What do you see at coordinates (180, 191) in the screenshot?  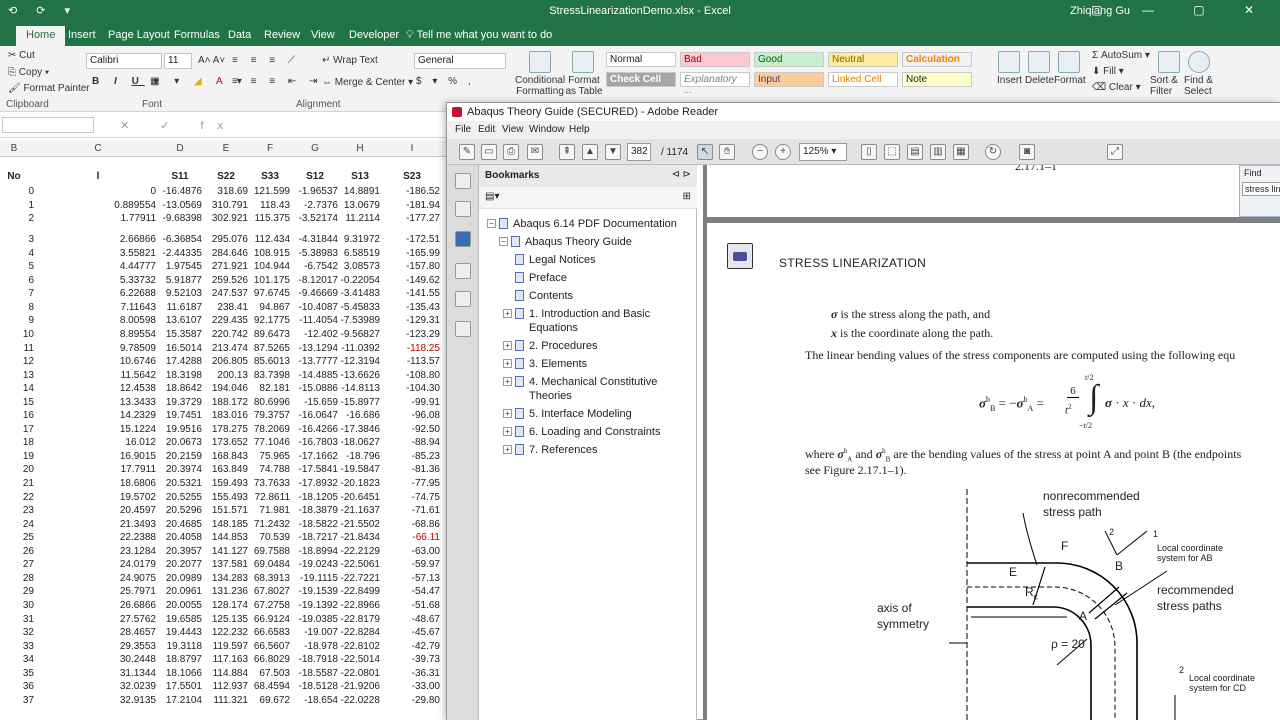 I see `table-cell: -16.4876` at bounding box center [180, 191].